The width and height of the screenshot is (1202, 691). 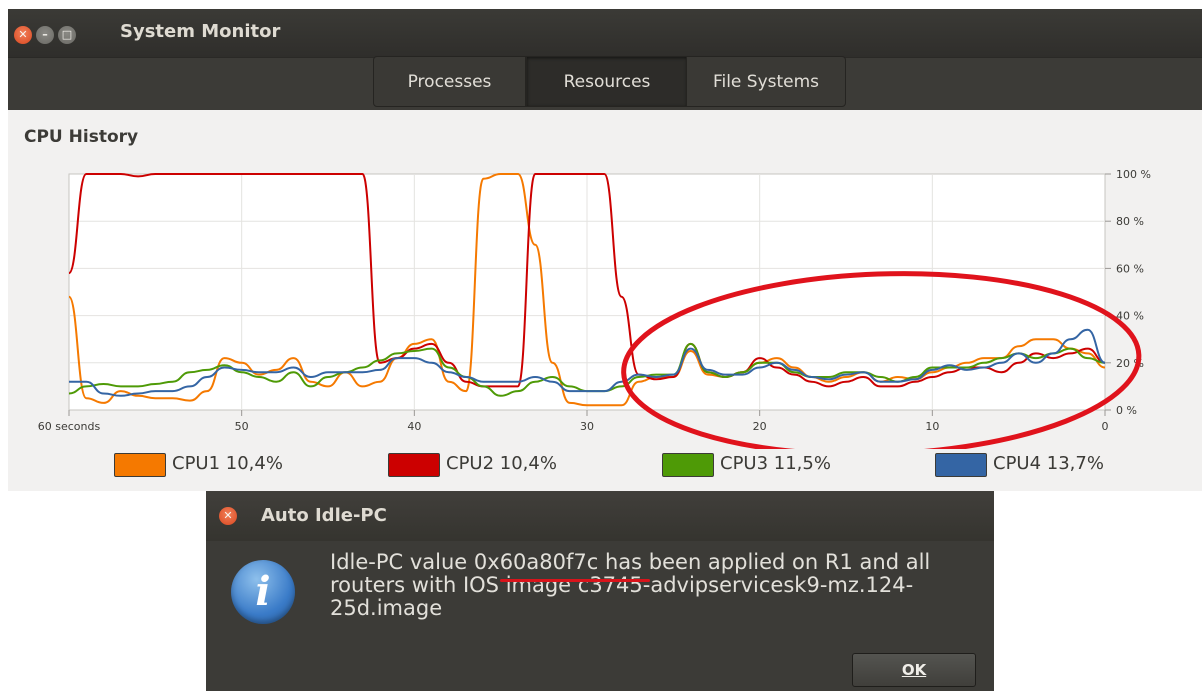 What do you see at coordinates (688, 465) in the screenshot?
I see `legend-swatch-cpu3` at bounding box center [688, 465].